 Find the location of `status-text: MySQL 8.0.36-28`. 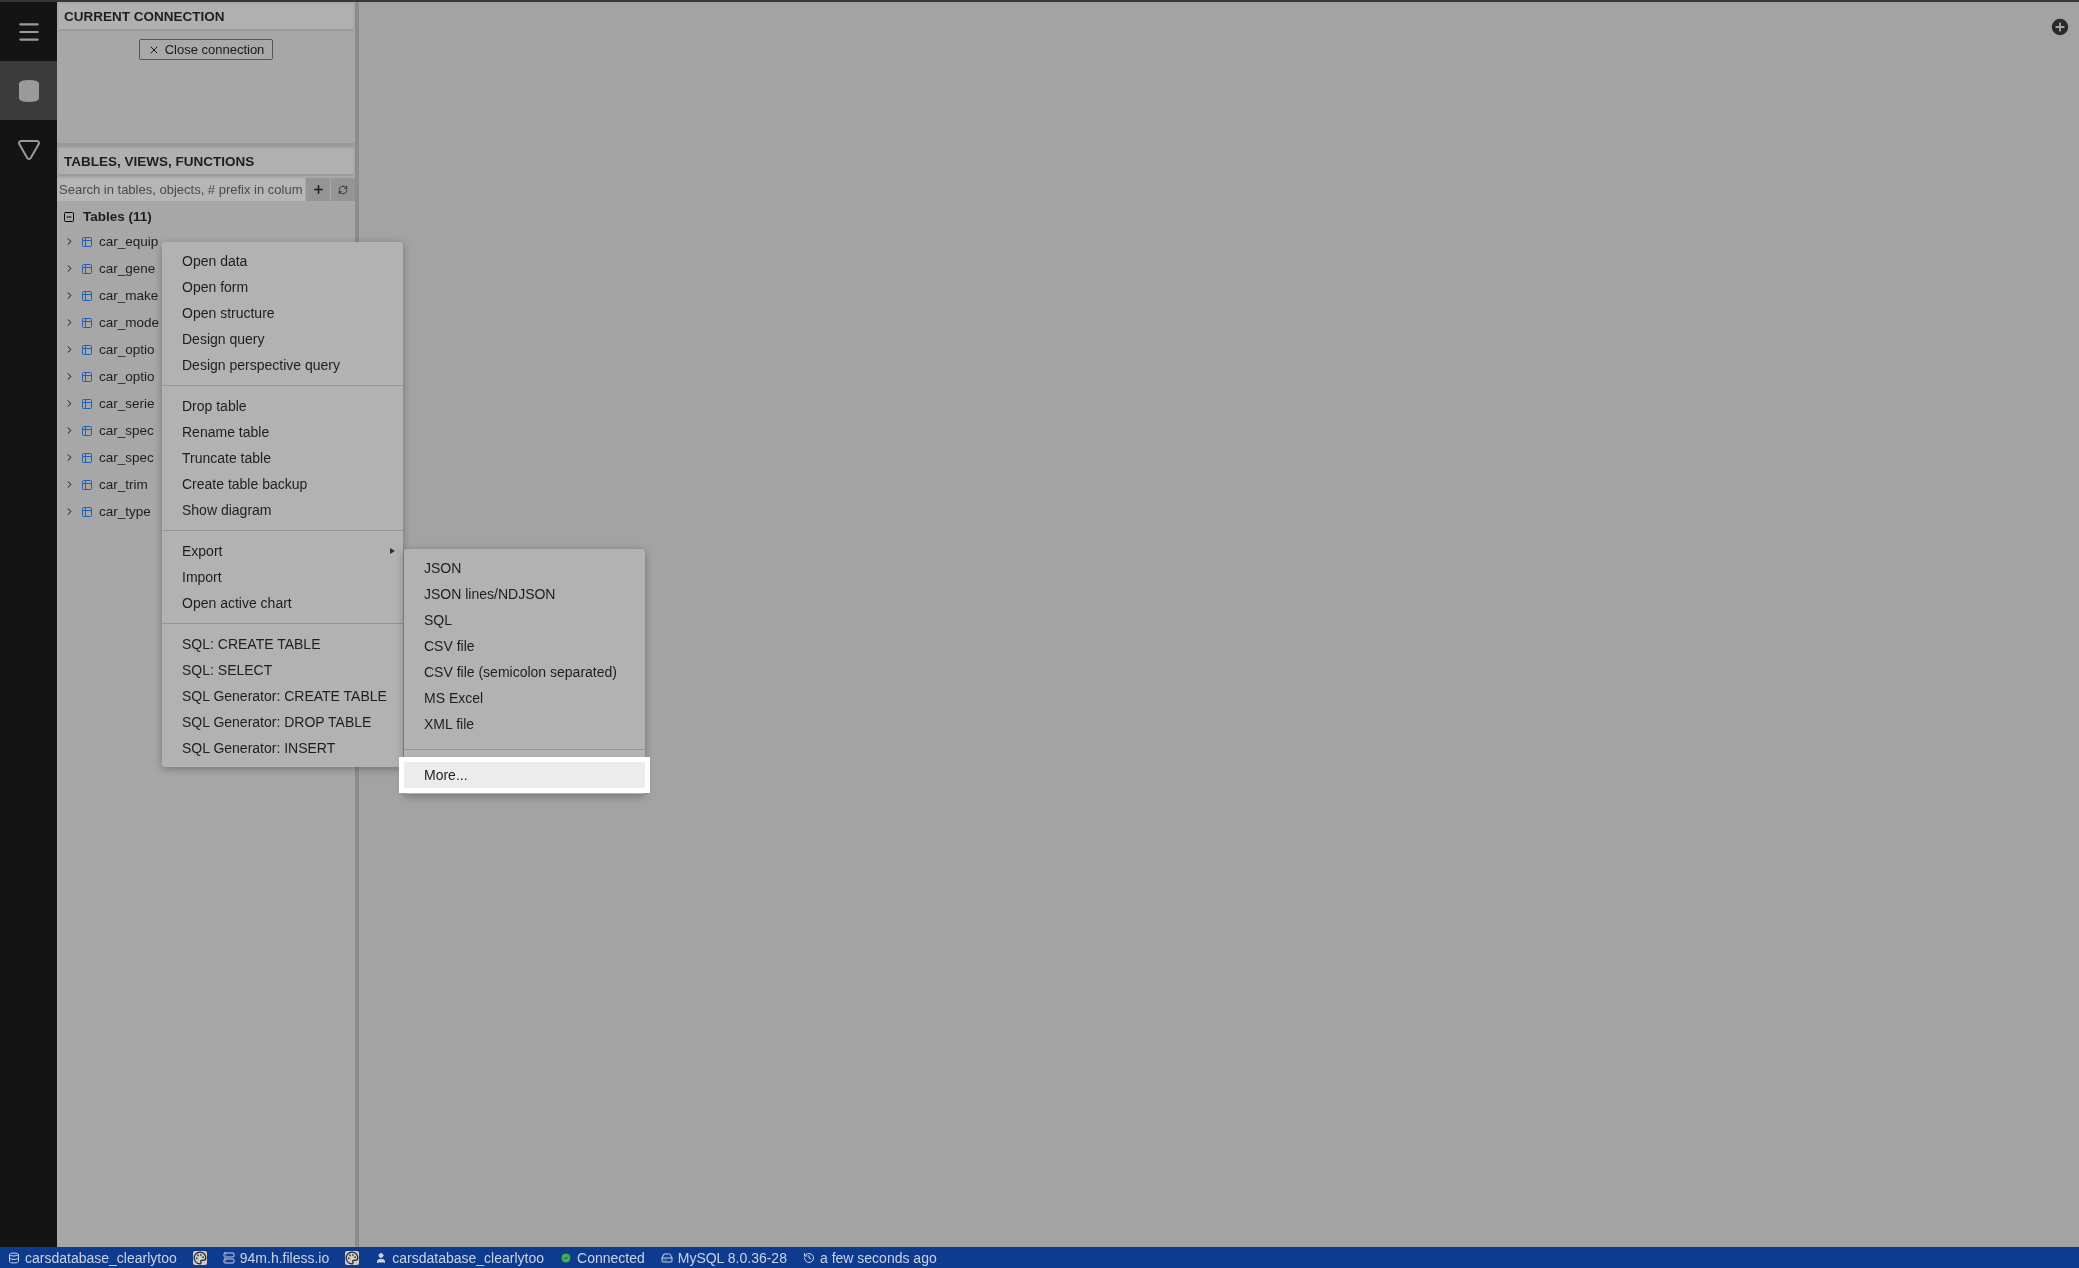

status-text: MySQL 8.0.36-28 is located at coordinates (732, 1257).